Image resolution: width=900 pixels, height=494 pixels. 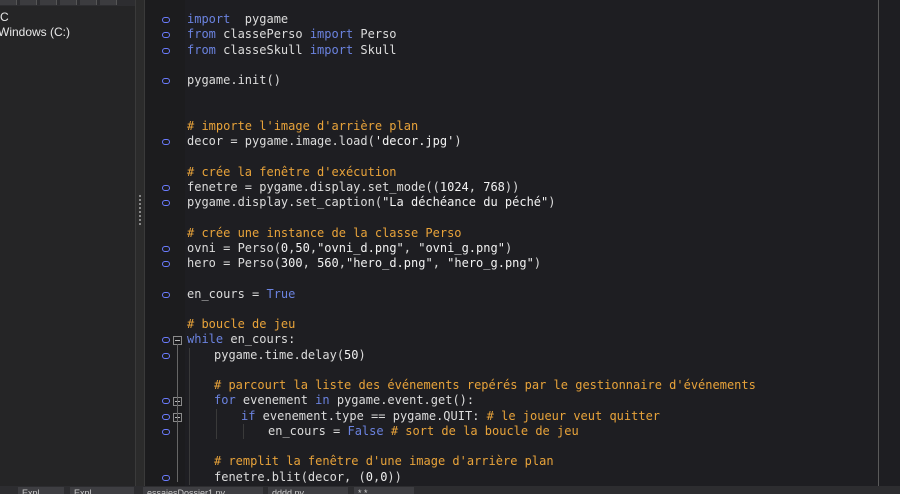 I want to click on tab-explorer-2: Expl, so click(x=102, y=490).